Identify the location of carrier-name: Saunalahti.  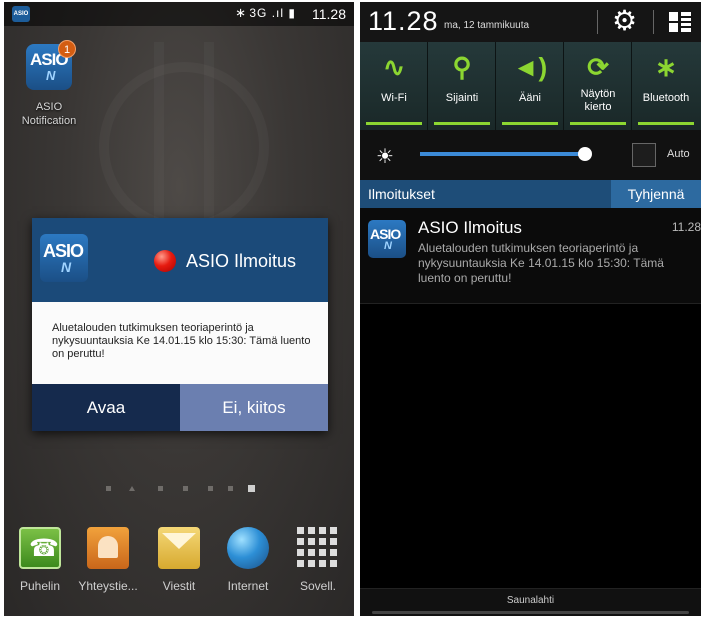
(530, 600).